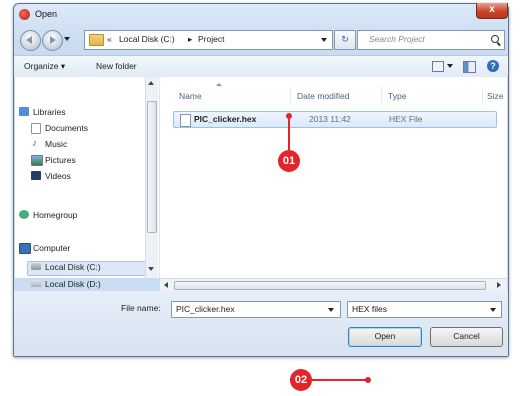 The image size is (521, 396). What do you see at coordinates (185, 120) in the screenshot?
I see `file-icon` at bounding box center [185, 120].